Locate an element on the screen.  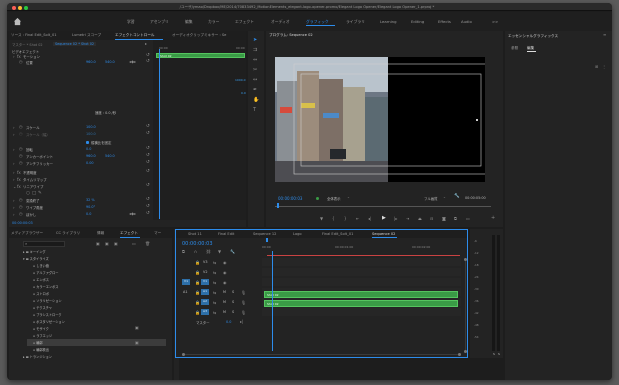
panel-menu-icon: ≡ is located at coordinates (604, 34).